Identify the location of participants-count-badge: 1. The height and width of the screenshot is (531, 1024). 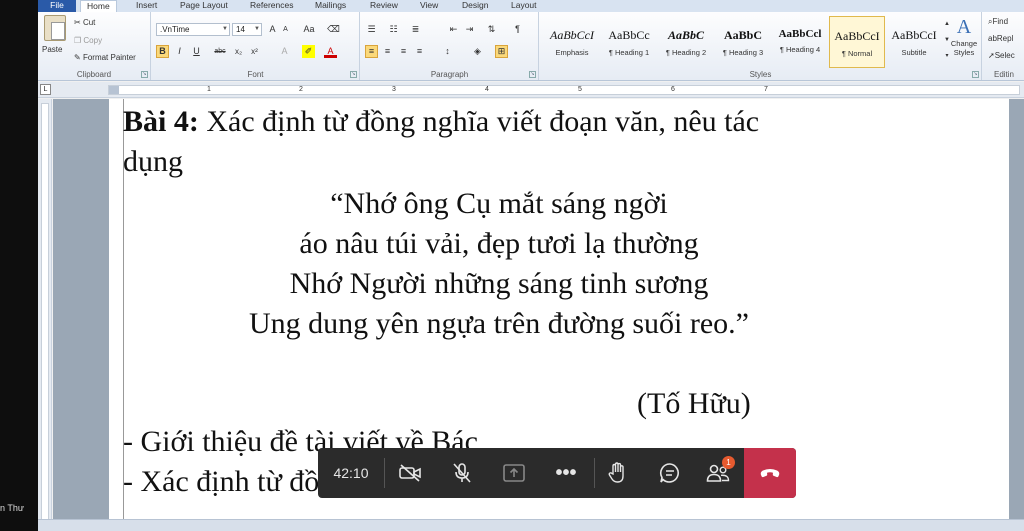
(728, 462).